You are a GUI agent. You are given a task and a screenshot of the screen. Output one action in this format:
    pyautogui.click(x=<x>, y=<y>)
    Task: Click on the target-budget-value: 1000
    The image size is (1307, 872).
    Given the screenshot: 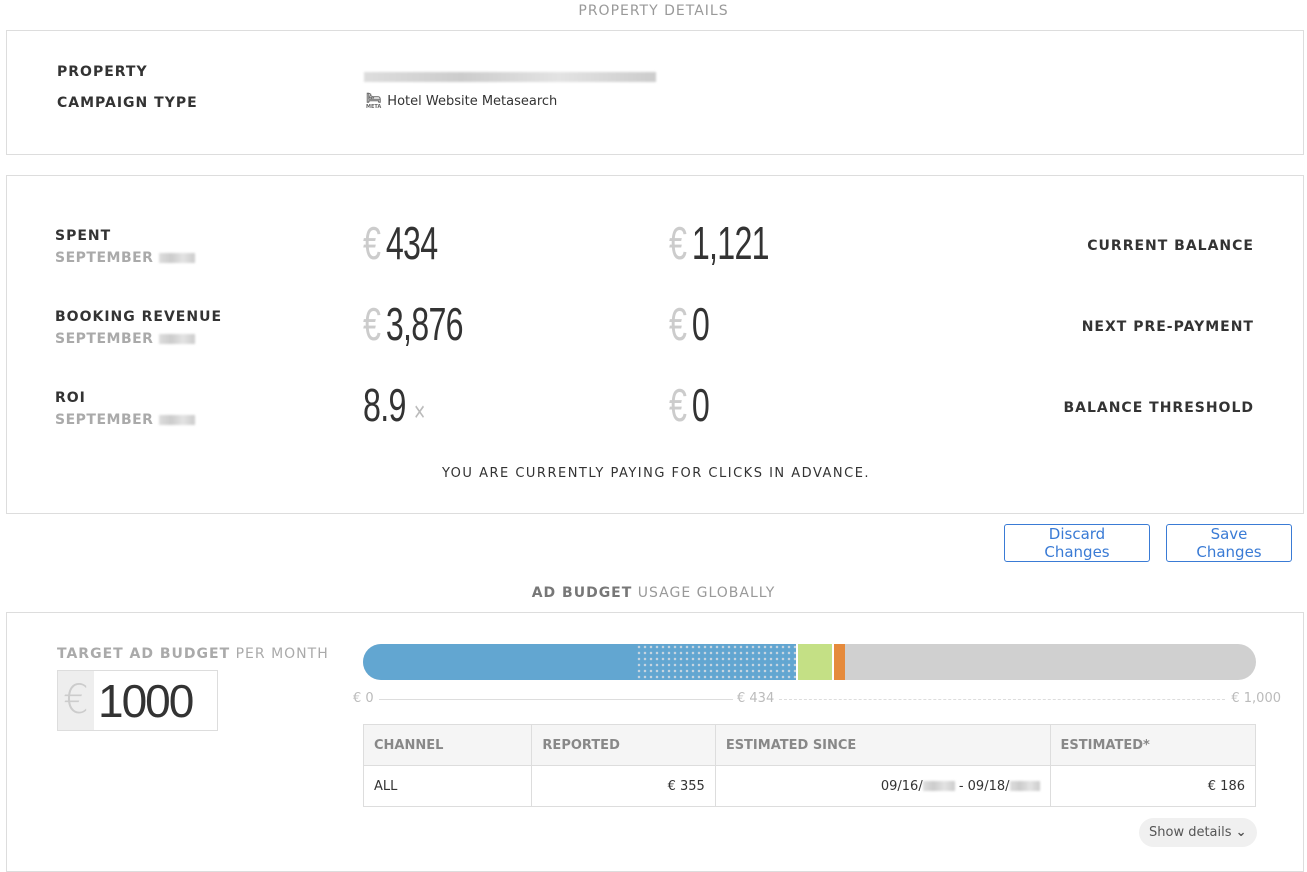 What is the action you would take?
    pyautogui.click(x=144, y=700)
    